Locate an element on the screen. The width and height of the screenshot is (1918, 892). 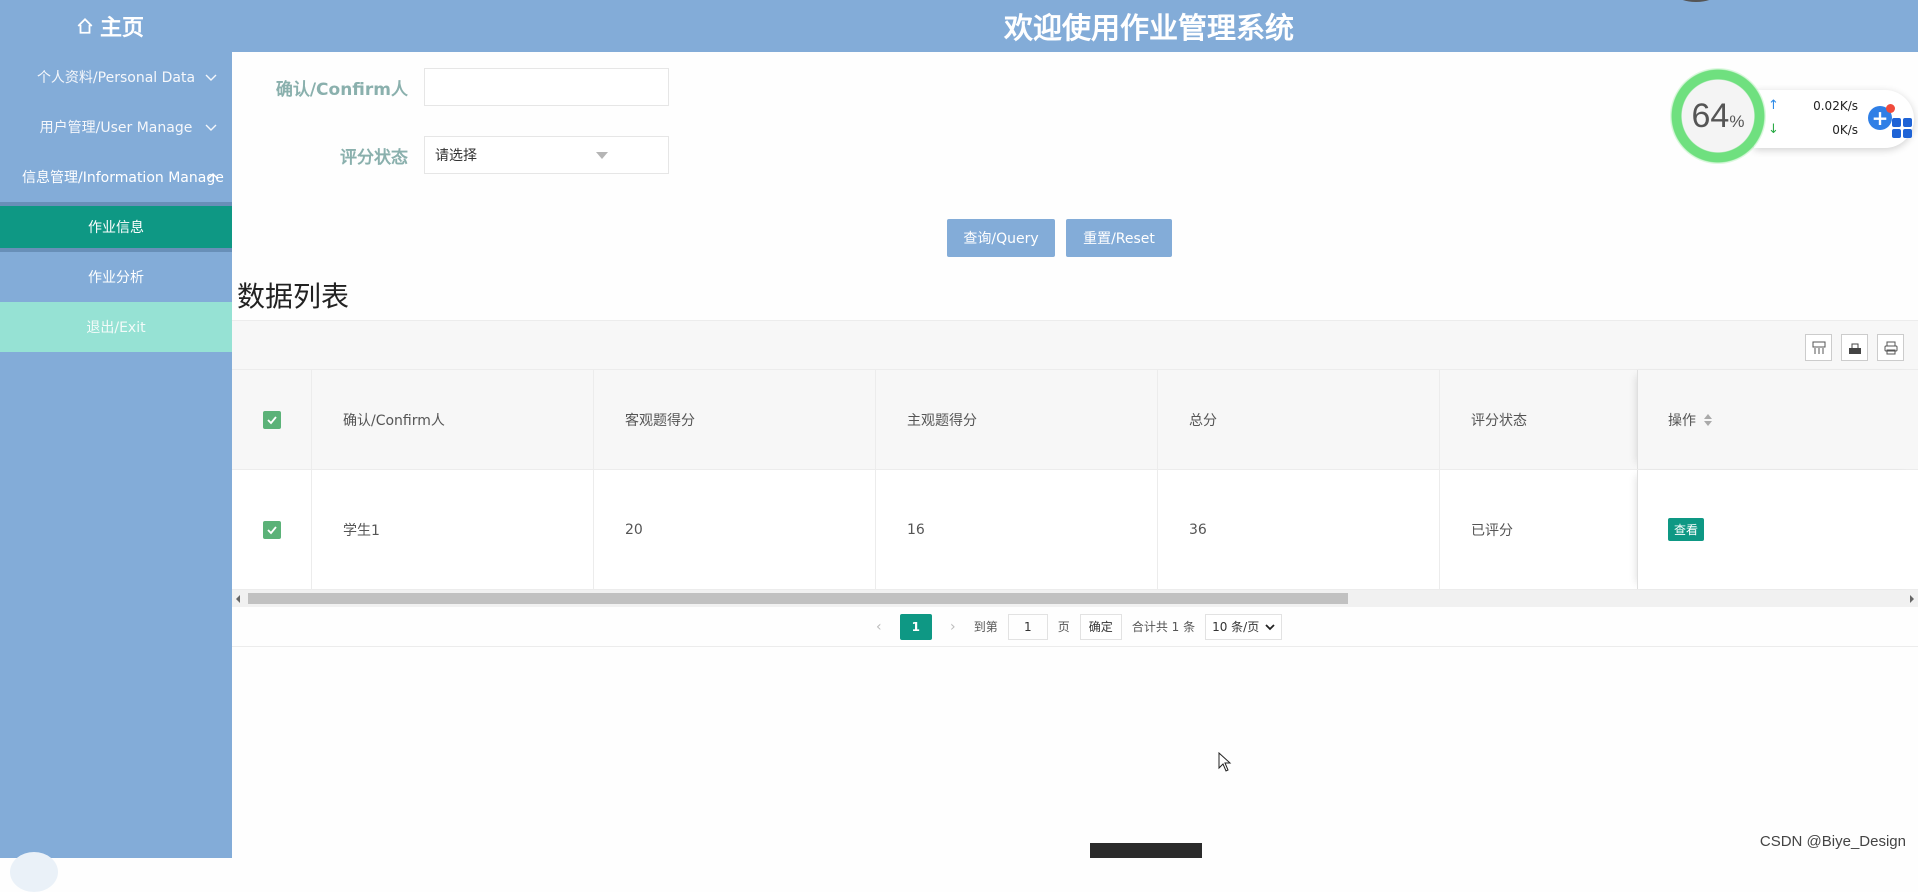
caret-down-icon is located at coordinates (602, 155).